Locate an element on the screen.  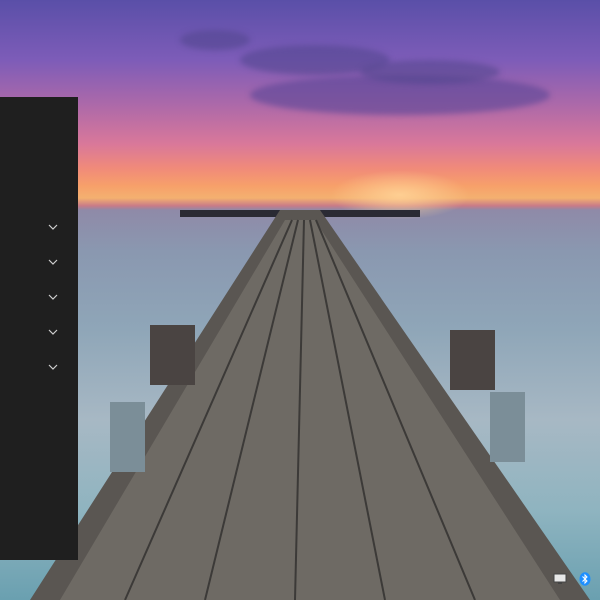
monitor-icon is located at coordinates (560, 579).